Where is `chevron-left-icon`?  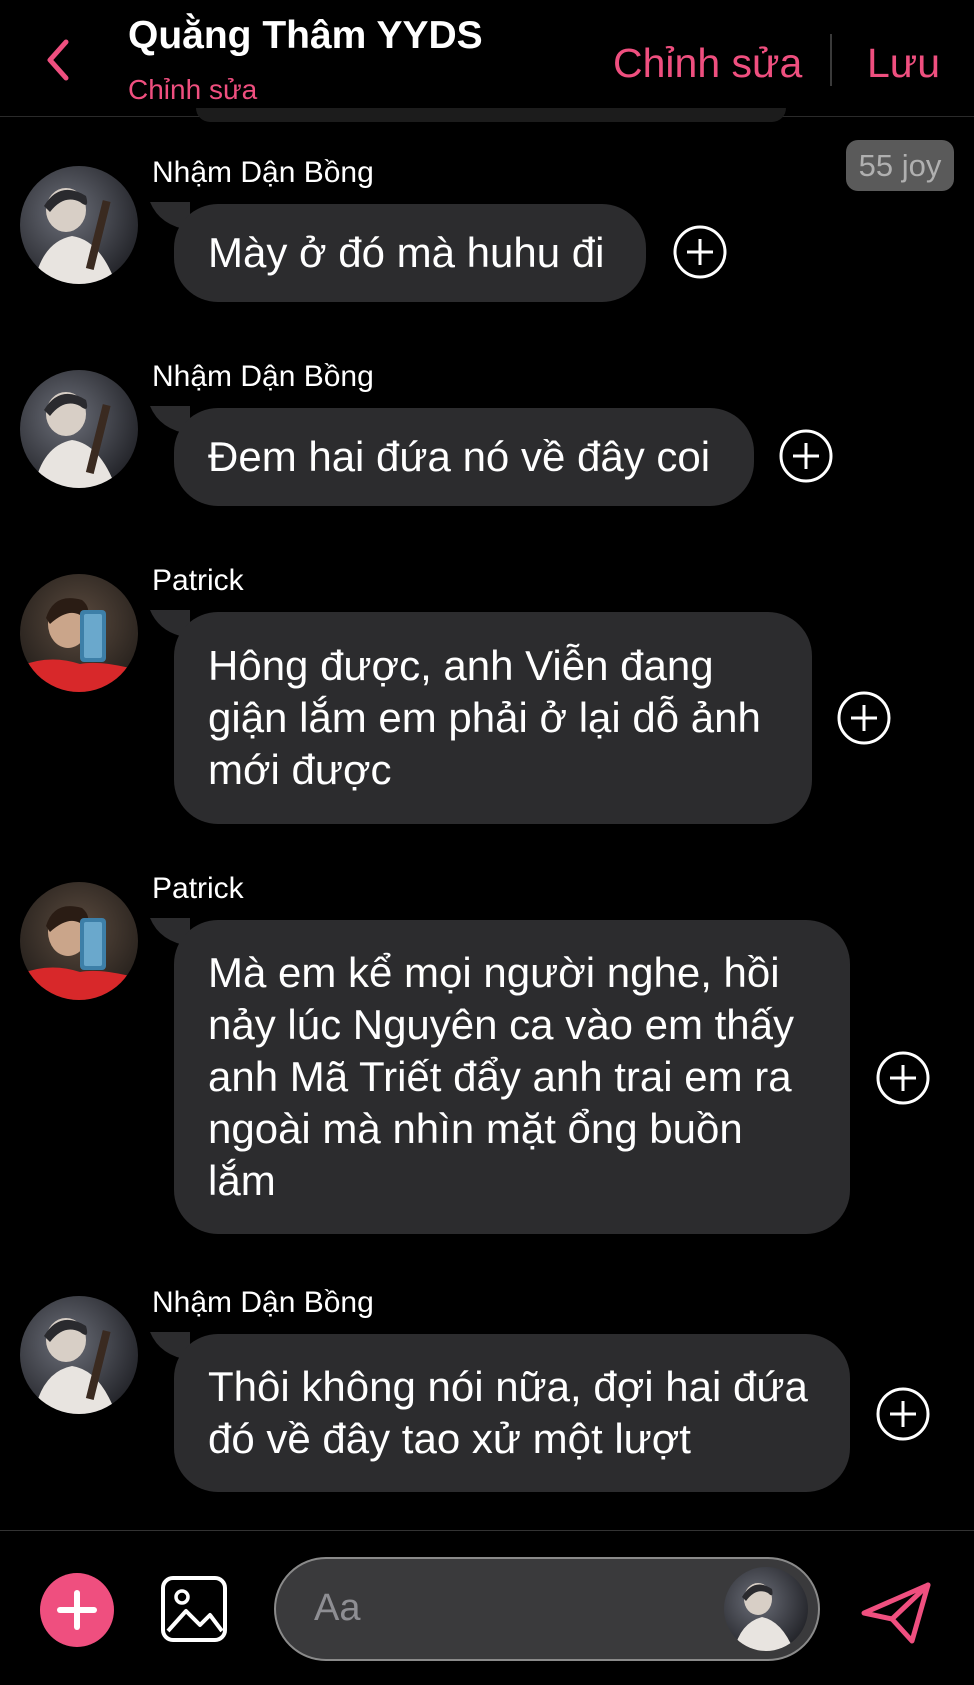
chevron-left-icon is located at coordinates (60, 60).